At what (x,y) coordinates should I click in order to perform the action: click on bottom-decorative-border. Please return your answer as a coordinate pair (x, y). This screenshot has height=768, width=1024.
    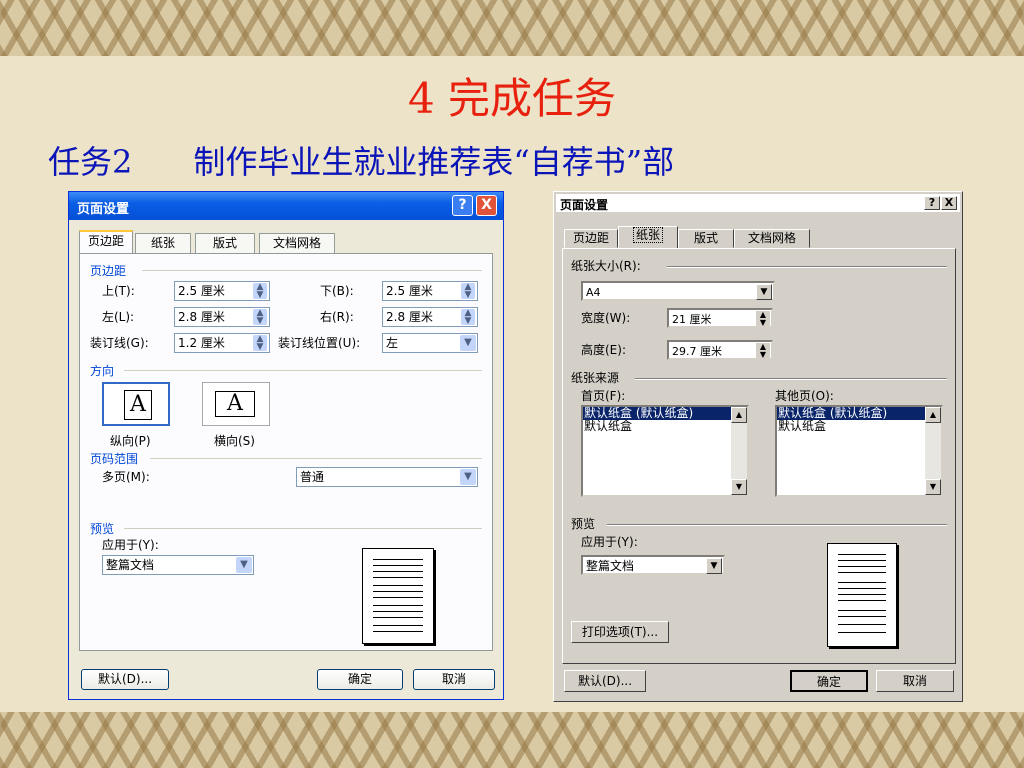
    Looking at the image, I should click on (512, 740).